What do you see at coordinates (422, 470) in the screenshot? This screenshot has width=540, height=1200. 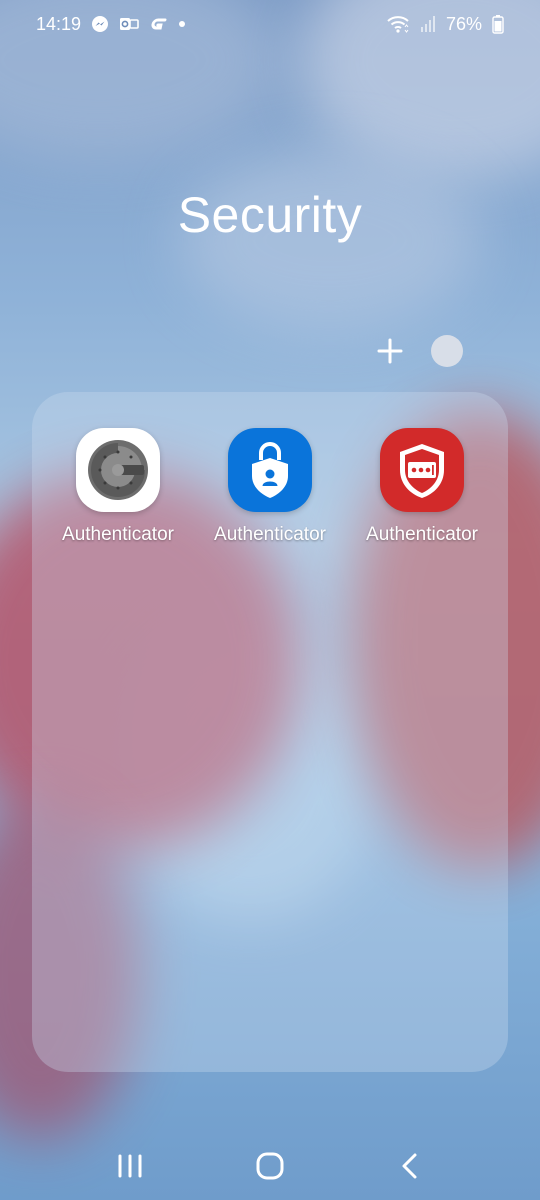 I see `lastpass-authenticator-icon` at bounding box center [422, 470].